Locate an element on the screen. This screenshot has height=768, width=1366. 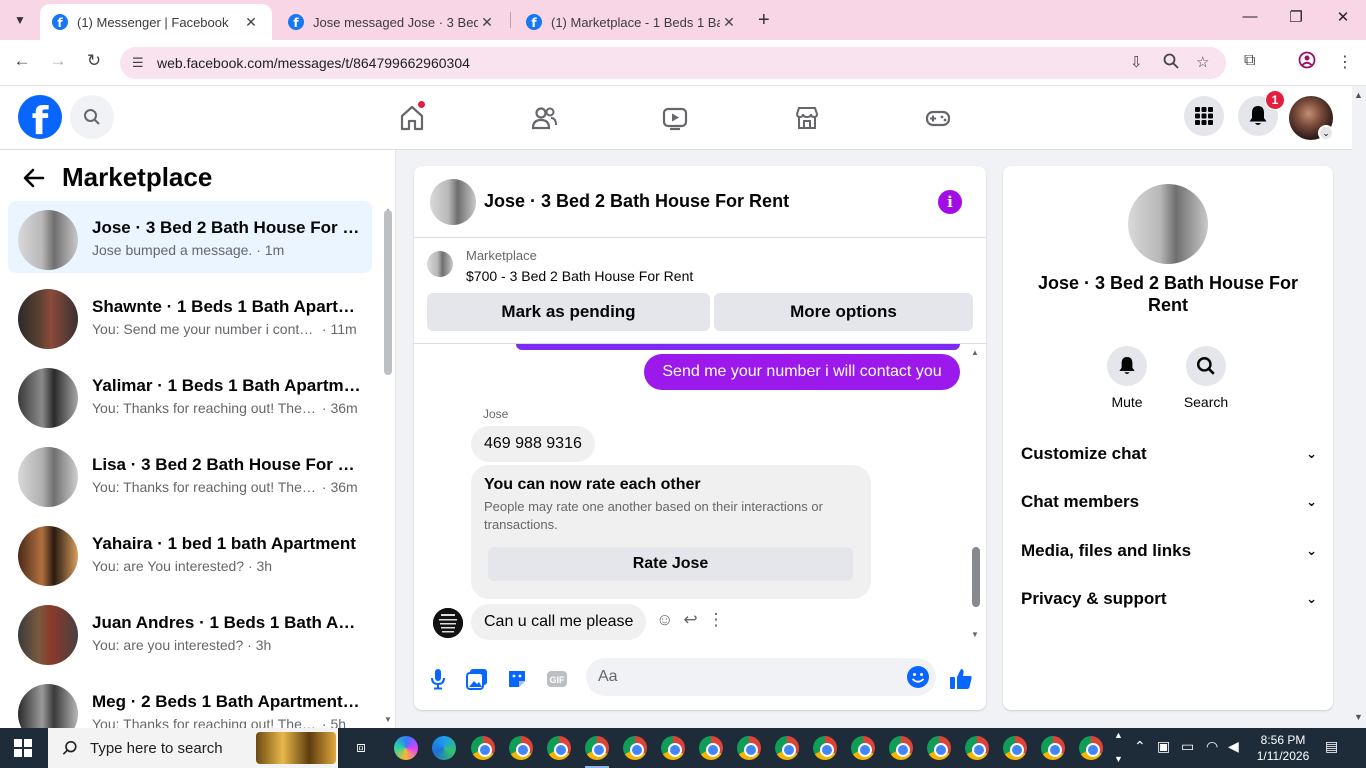
taskbar-scroll-up-icon: ▲ is located at coordinates (1118, 735).